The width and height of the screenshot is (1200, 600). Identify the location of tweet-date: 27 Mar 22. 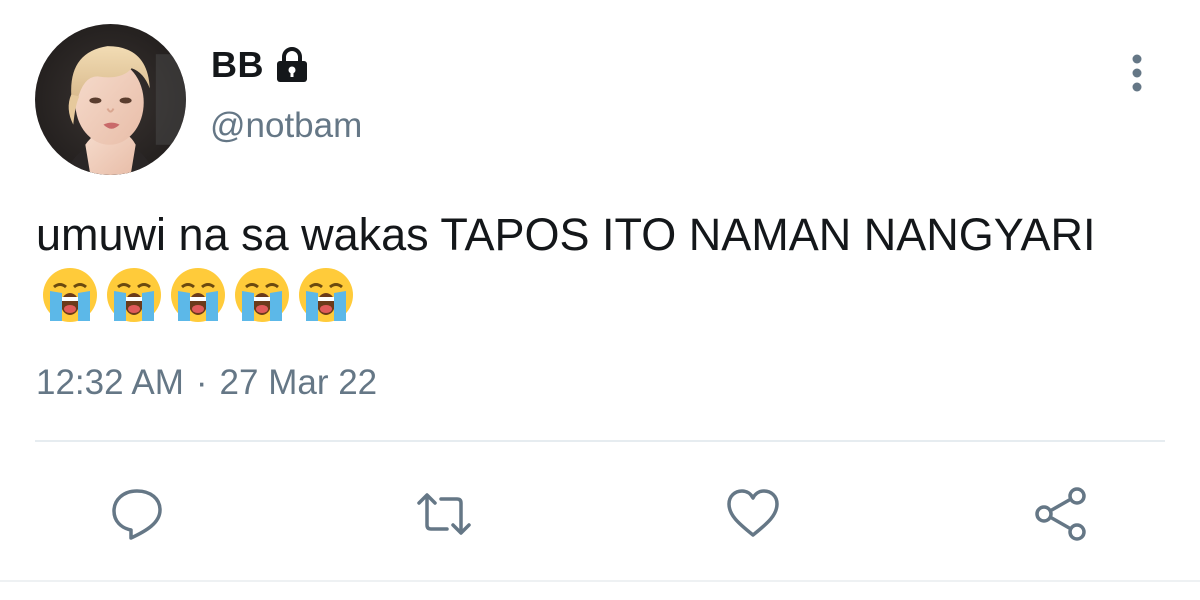
(298, 382).